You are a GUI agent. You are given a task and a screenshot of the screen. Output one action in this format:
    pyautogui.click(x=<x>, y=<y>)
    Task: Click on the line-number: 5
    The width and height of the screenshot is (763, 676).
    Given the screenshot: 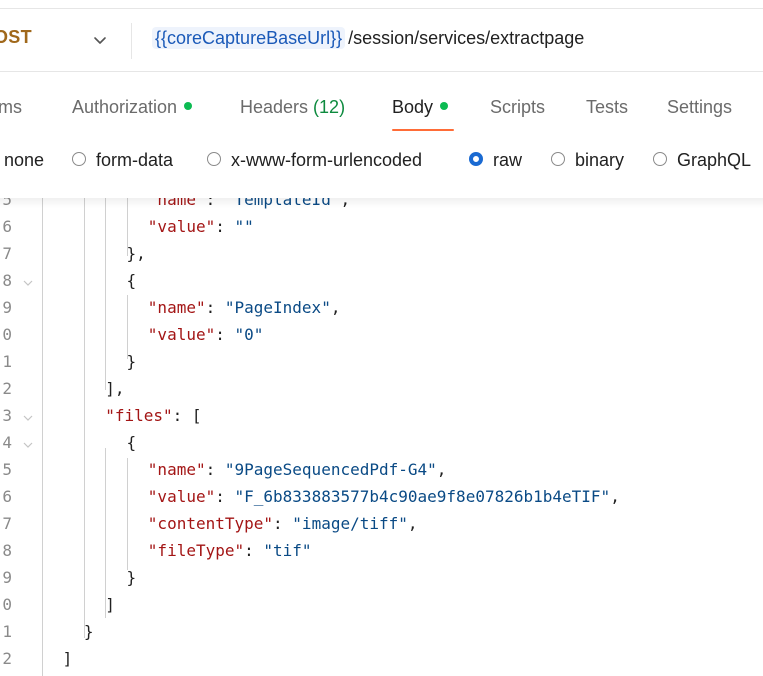 What is the action you would take?
    pyautogui.click(x=7, y=469)
    